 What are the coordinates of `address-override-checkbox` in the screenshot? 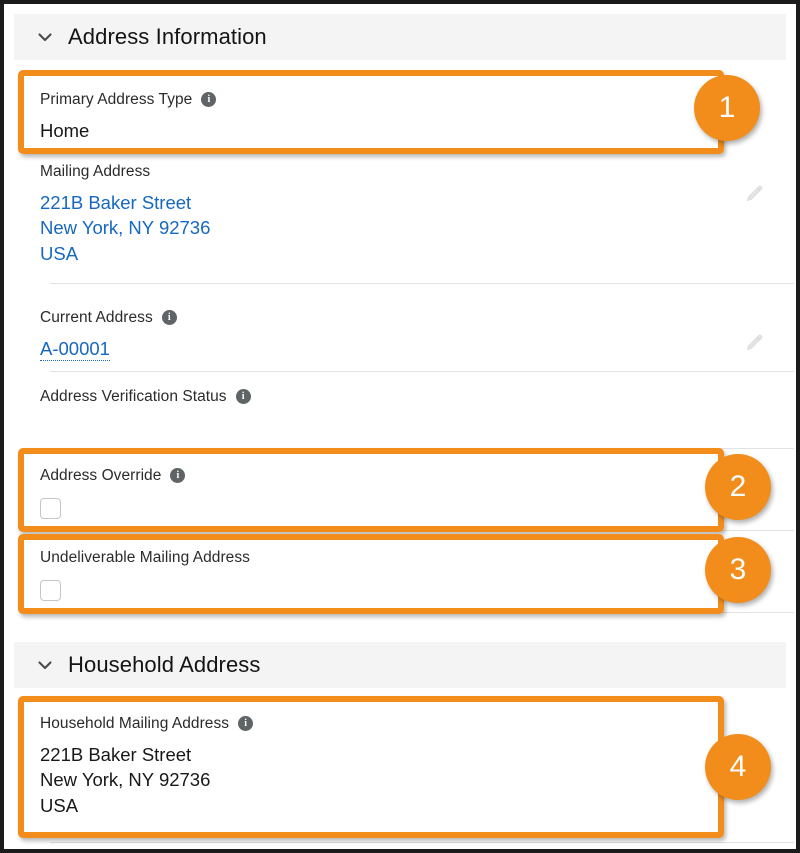 It's located at (50, 508).